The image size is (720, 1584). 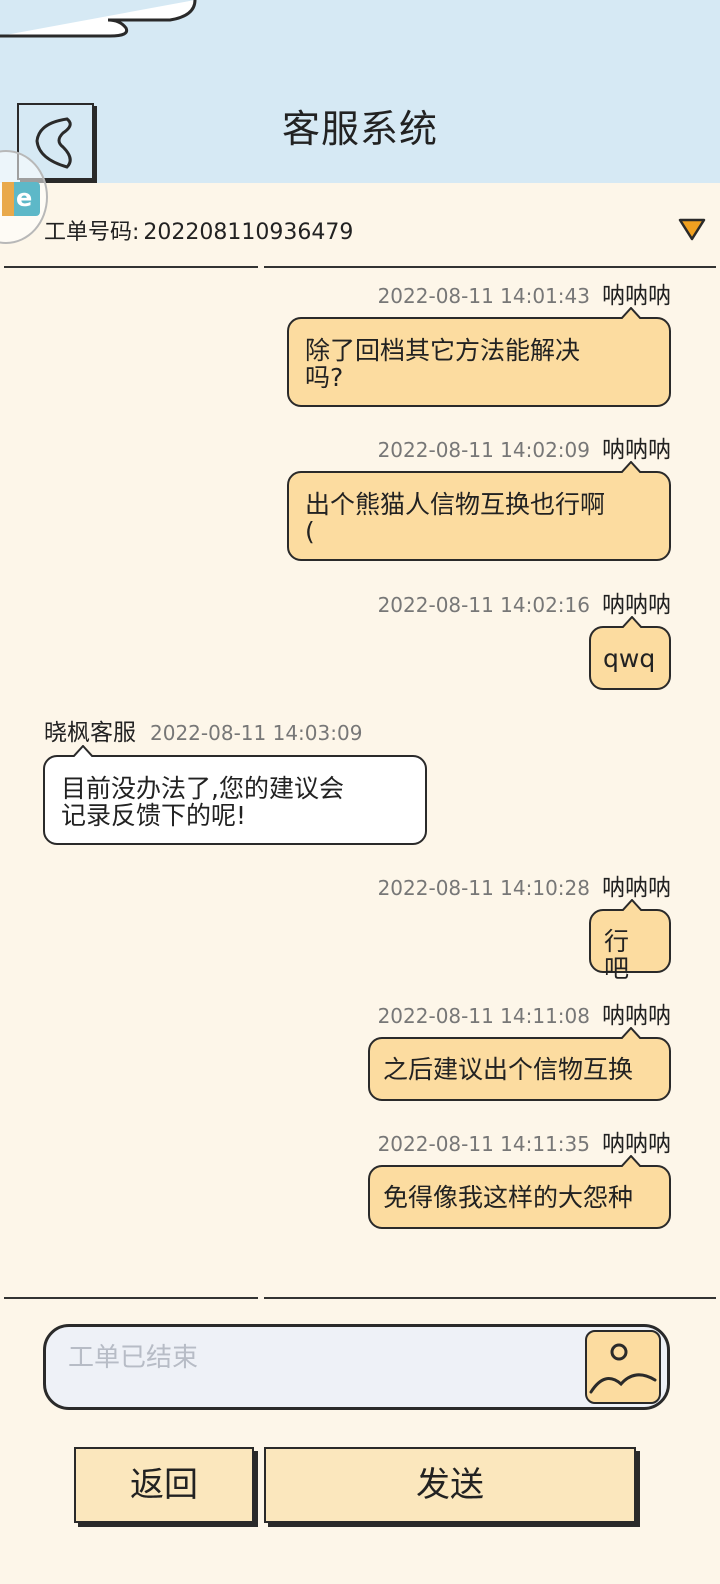 What do you see at coordinates (133, 1358) in the screenshot?
I see `input-placeholder: 工单已结束` at bounding box center [133, 1358].